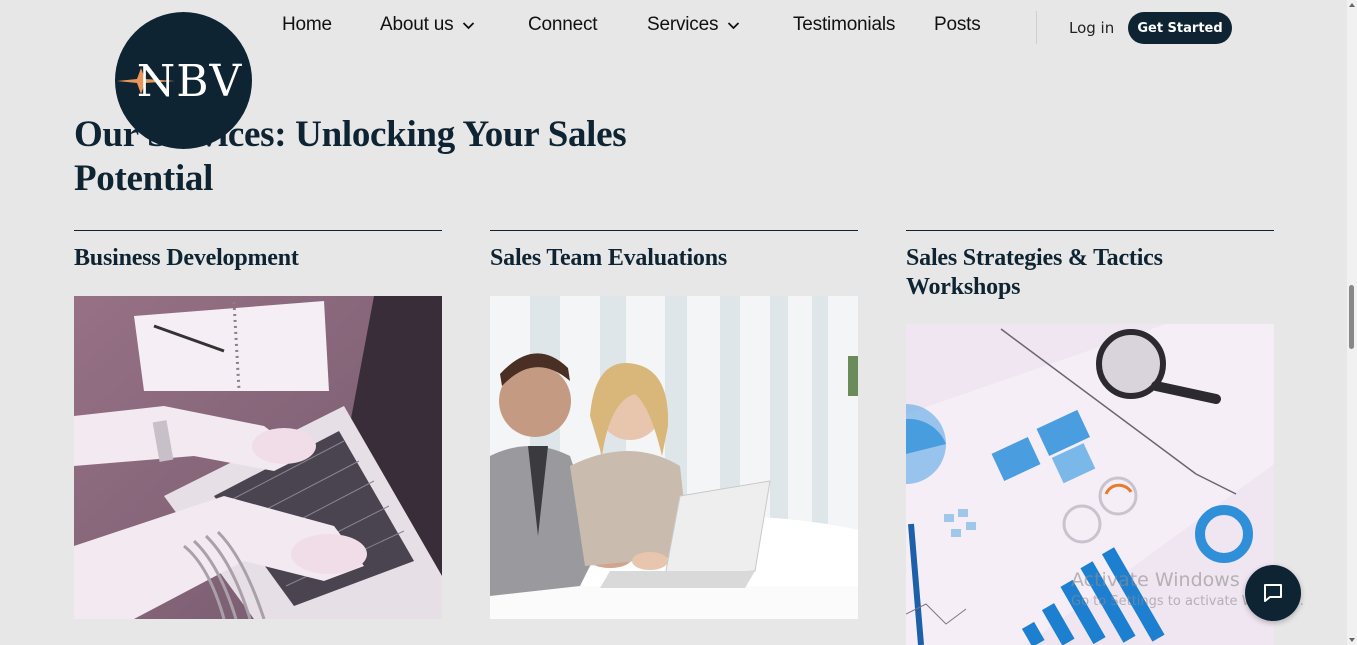 The image size is (1357, 645). I want to click on page-scrollbar, so click(1352, 322).